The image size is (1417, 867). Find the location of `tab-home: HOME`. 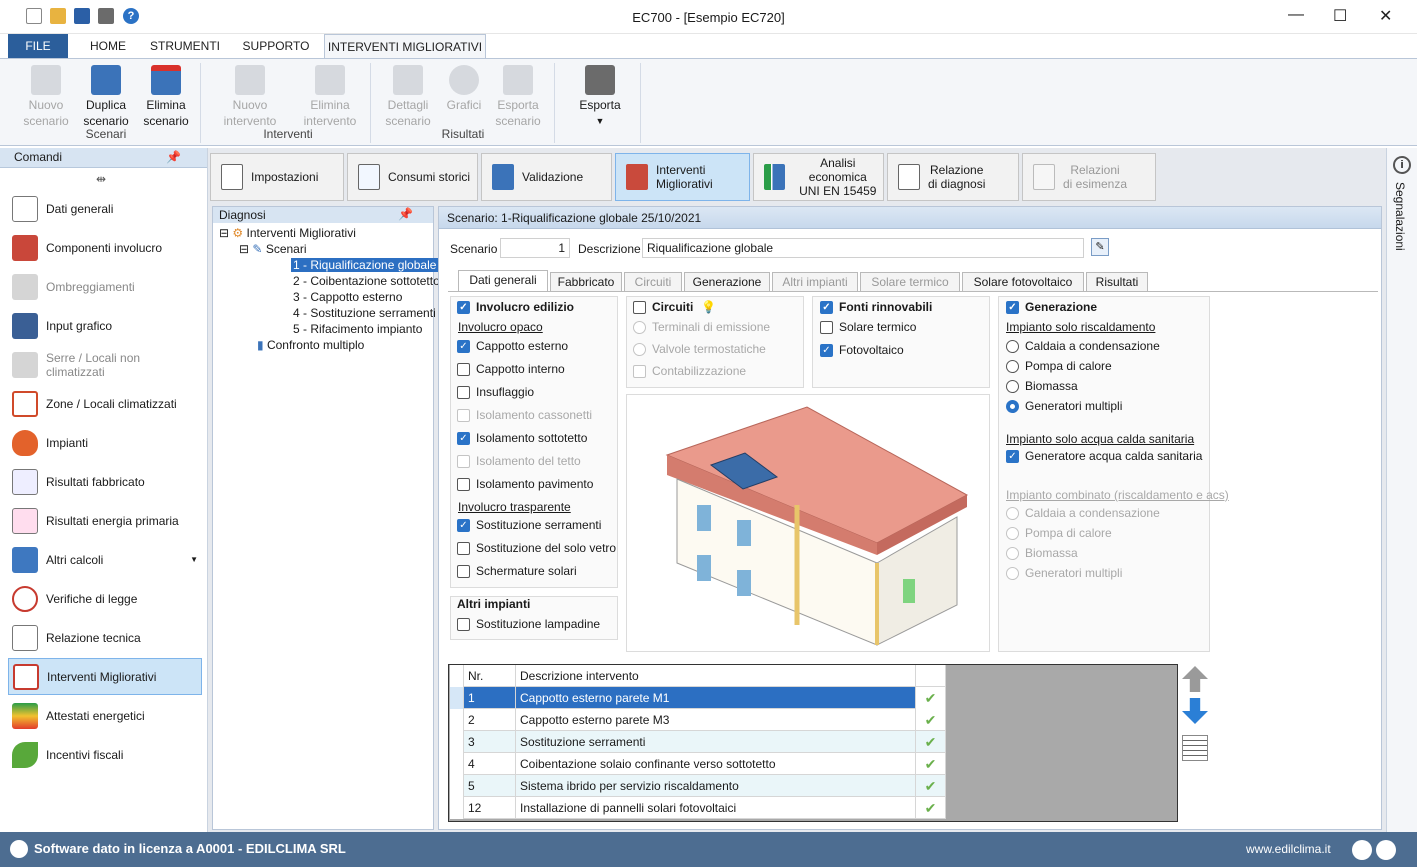

tab-home: HOME is located at coordinates (108, 46).